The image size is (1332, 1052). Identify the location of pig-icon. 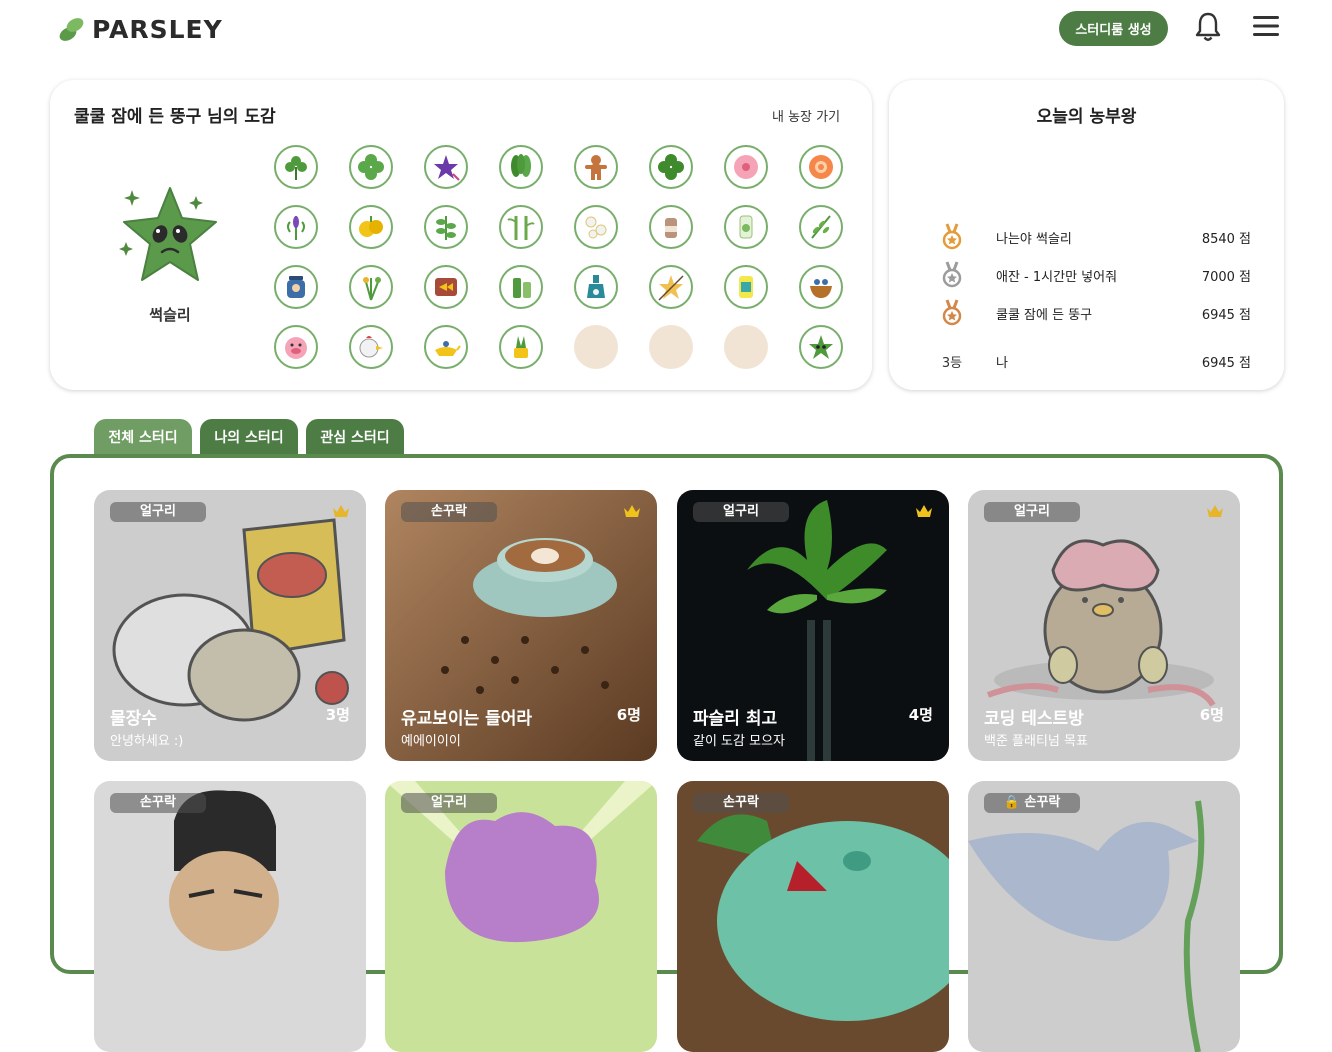
(296, 348).